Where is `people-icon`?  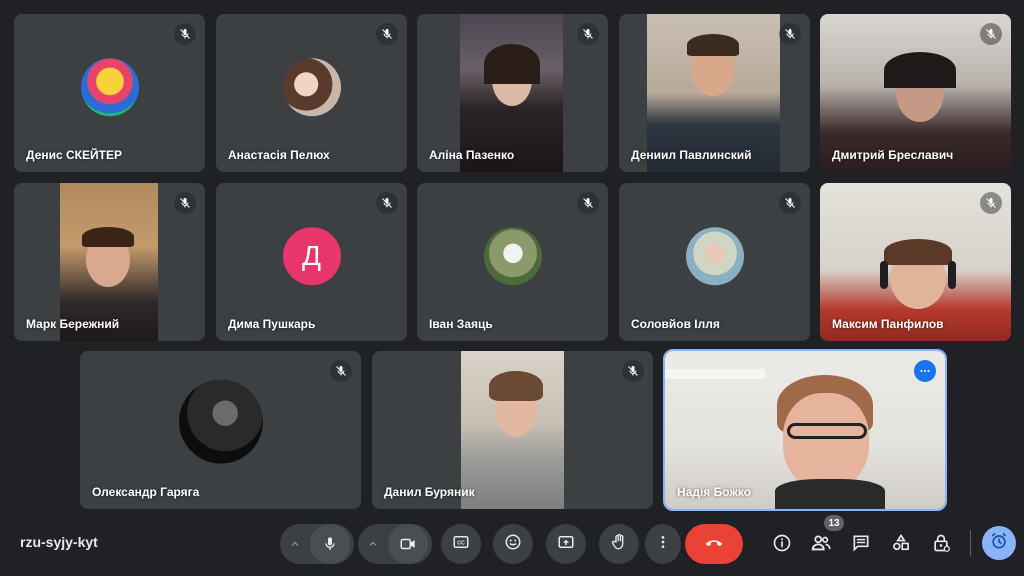
people-icon is located at coordinates (821, 543).